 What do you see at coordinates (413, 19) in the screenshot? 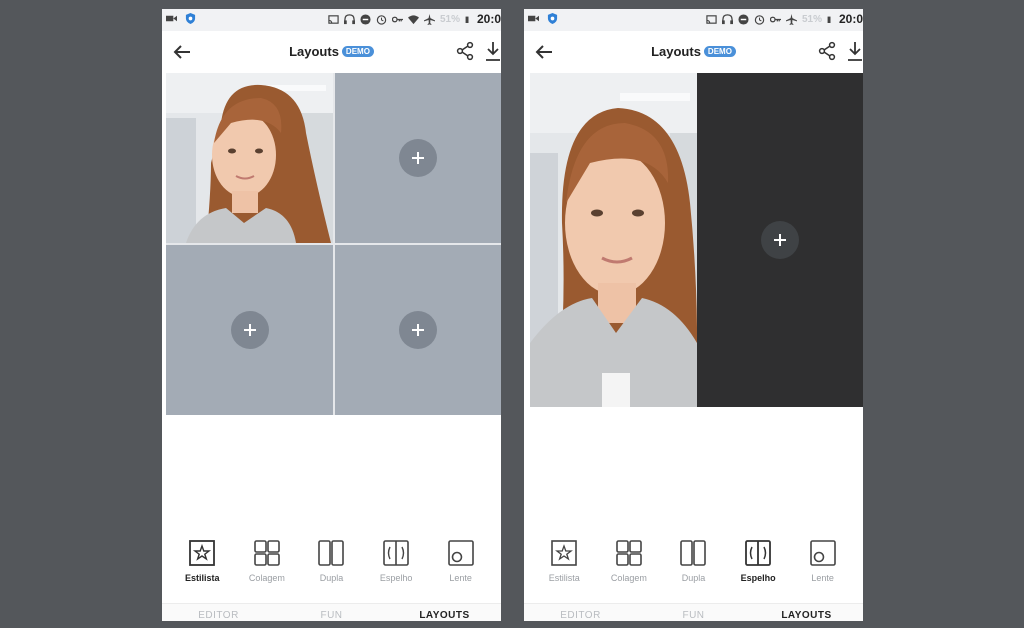
I see `wifi-icon` at bounding box center [413, 19].